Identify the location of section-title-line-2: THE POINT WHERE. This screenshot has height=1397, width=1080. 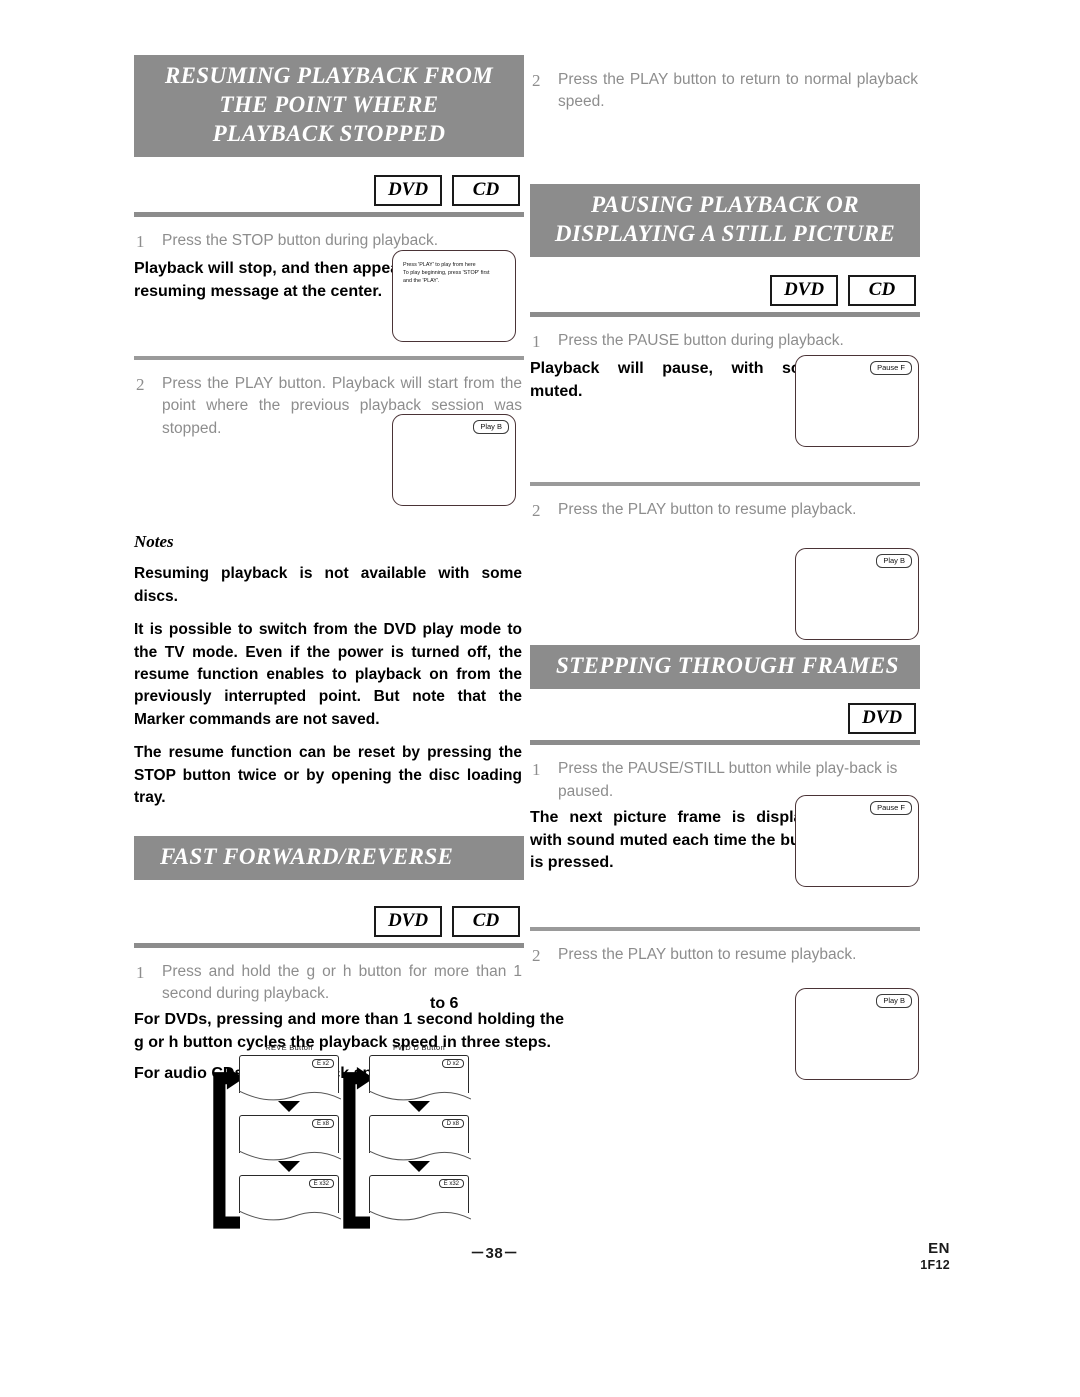
(329, 104).